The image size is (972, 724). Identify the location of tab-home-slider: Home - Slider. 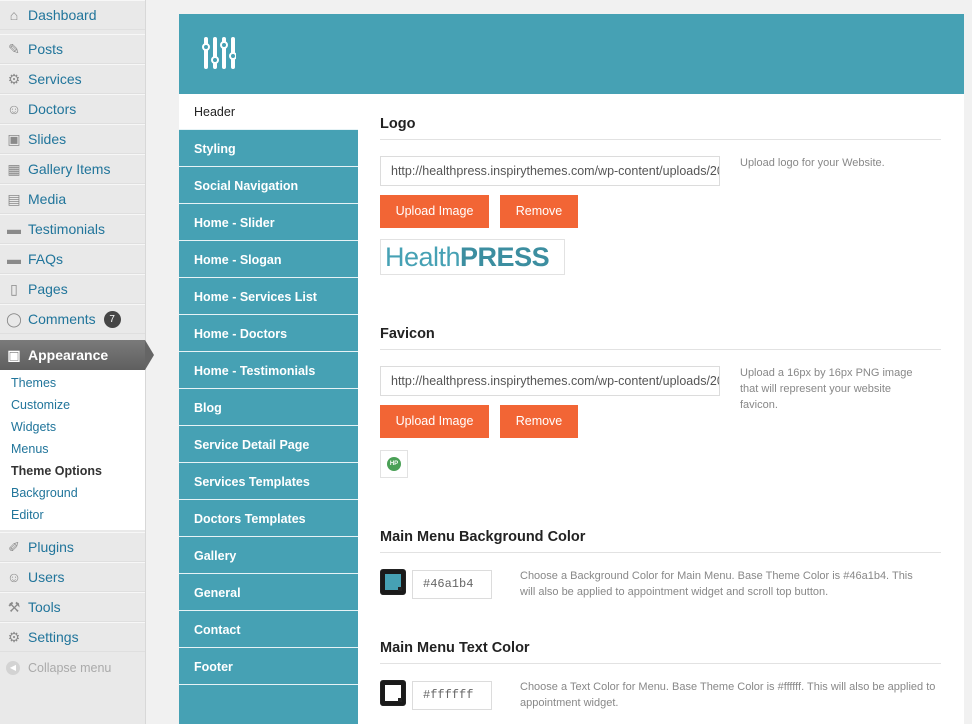
(268, 223).